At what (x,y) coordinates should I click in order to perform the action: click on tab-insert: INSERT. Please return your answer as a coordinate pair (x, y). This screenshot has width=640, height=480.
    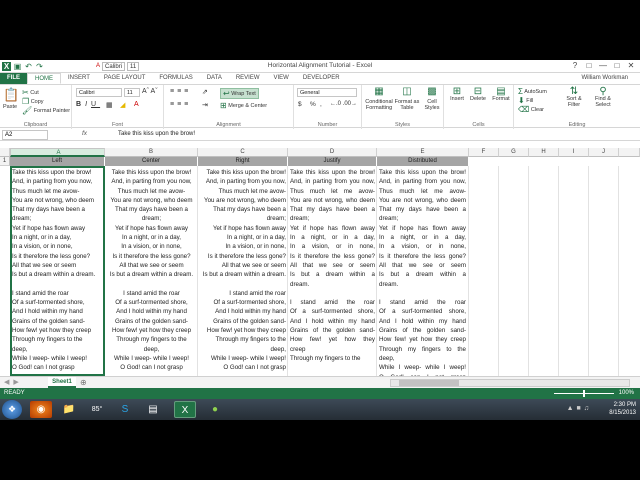
    Looking at the image, I should click on (79, 78).